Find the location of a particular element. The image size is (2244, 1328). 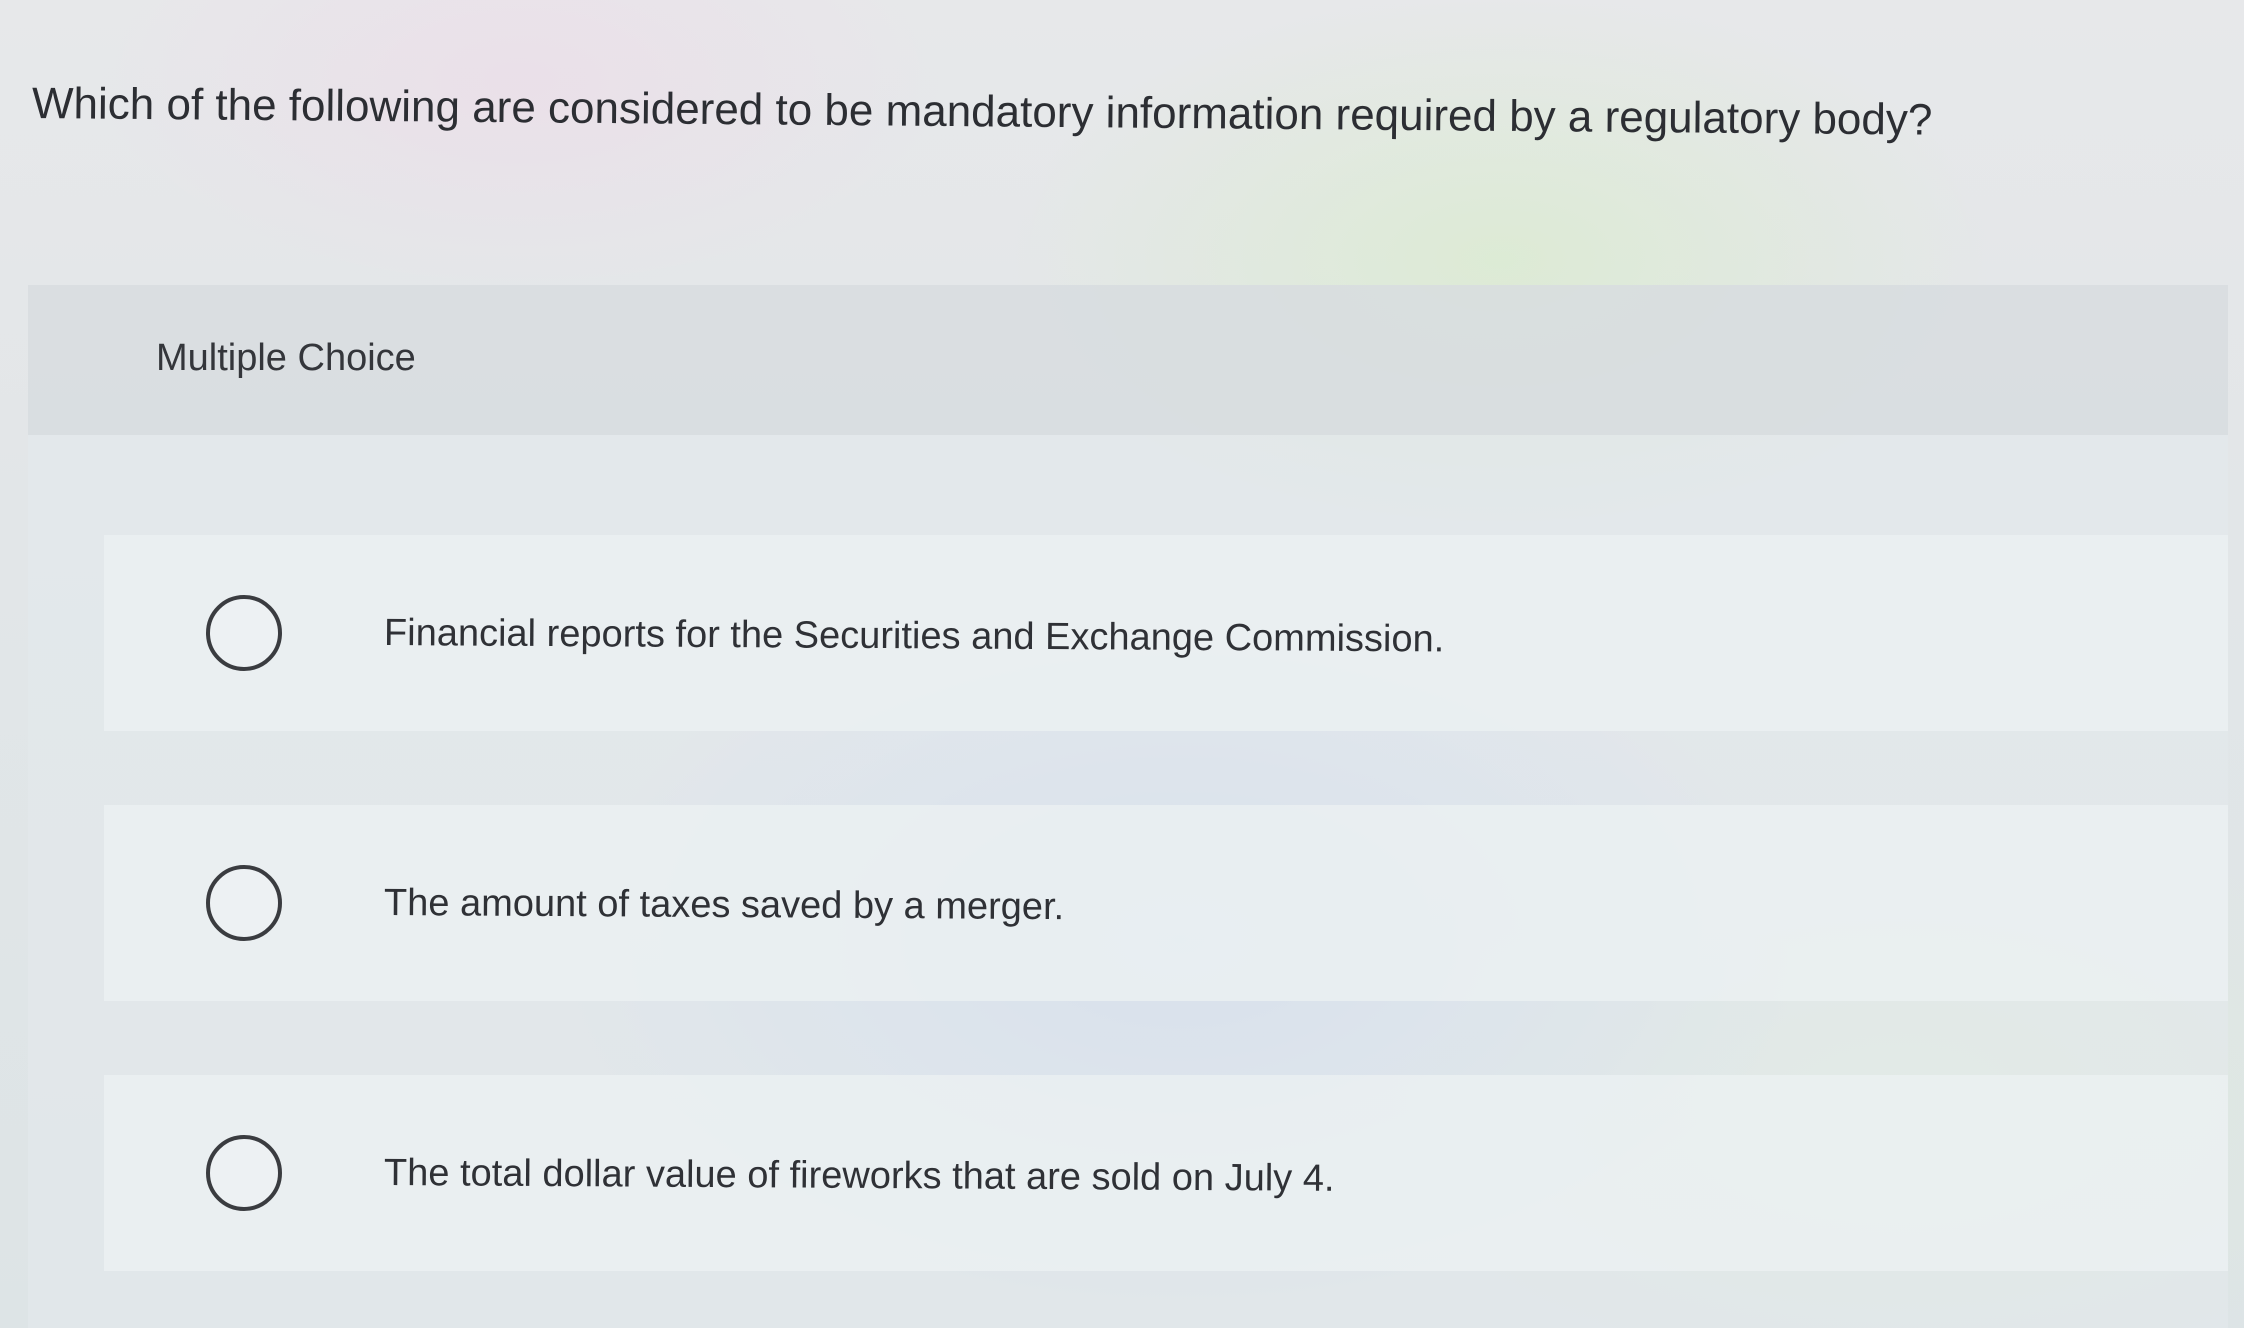

answer-option-label: The amount of taxes saved by a merger. is located at coordinates (724, 905).